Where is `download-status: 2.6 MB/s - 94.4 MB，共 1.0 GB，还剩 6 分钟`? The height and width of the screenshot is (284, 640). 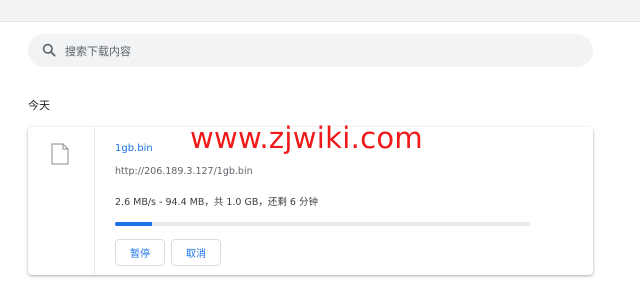
download-status: 2.6 MB/s - 94.4 MB，共 1.0 GB，还剩 6 分钟 is located at coordinates (216, 202).